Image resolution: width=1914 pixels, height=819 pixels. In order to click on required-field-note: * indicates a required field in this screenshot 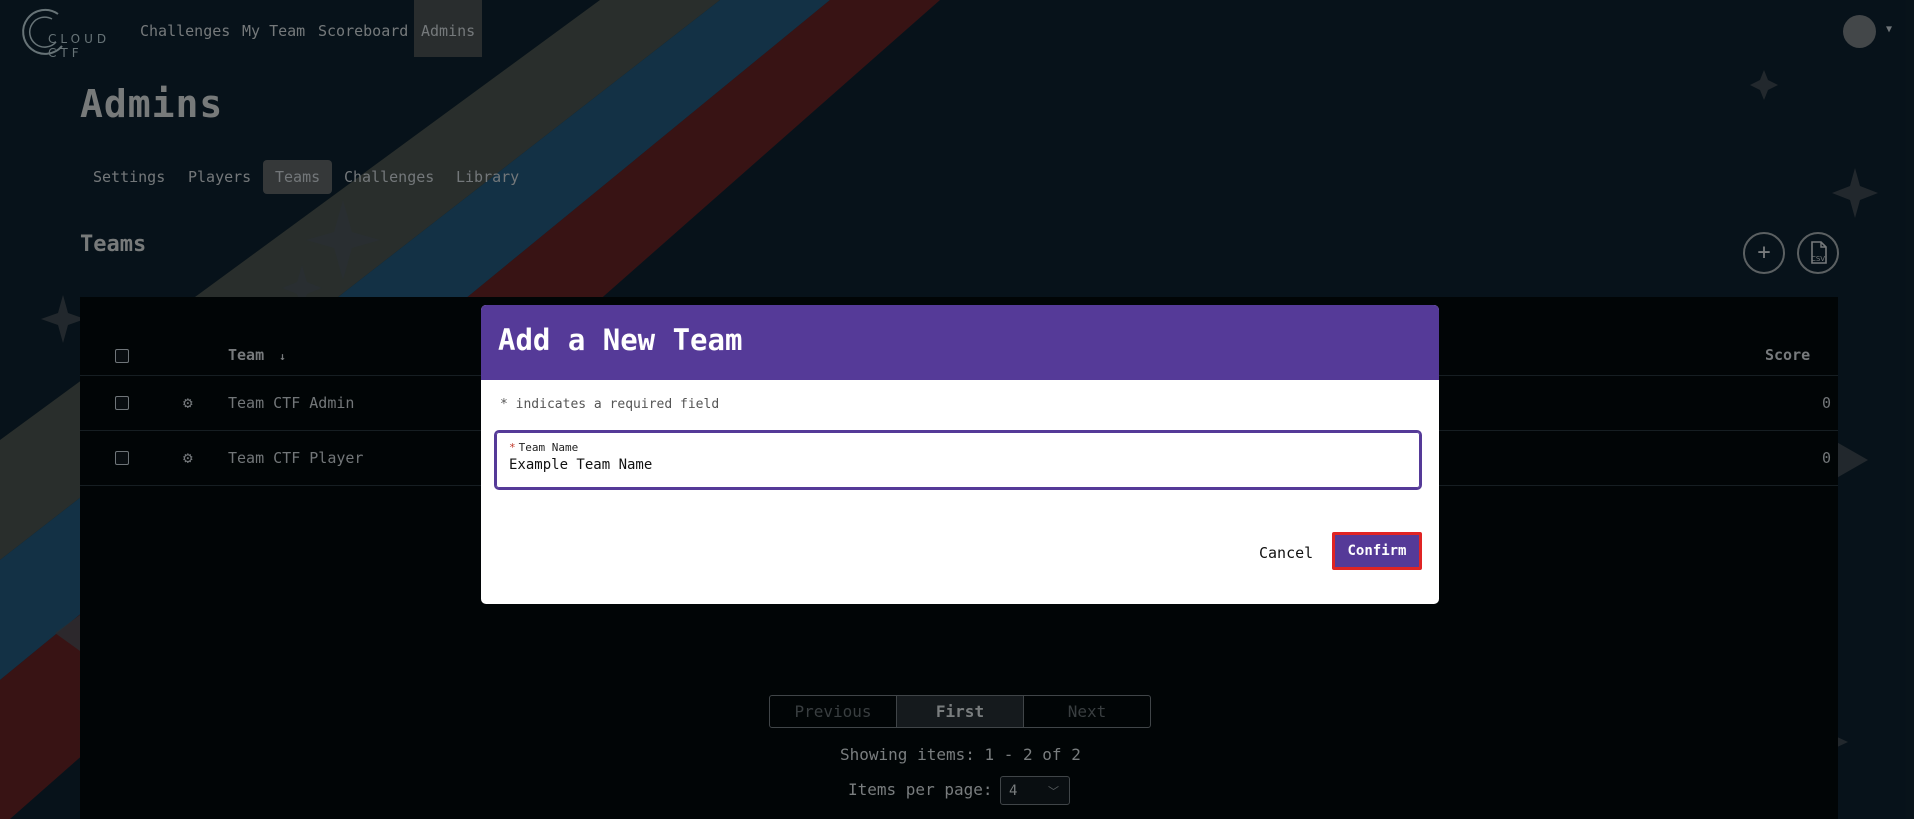, I will do `click(610, 404)`.